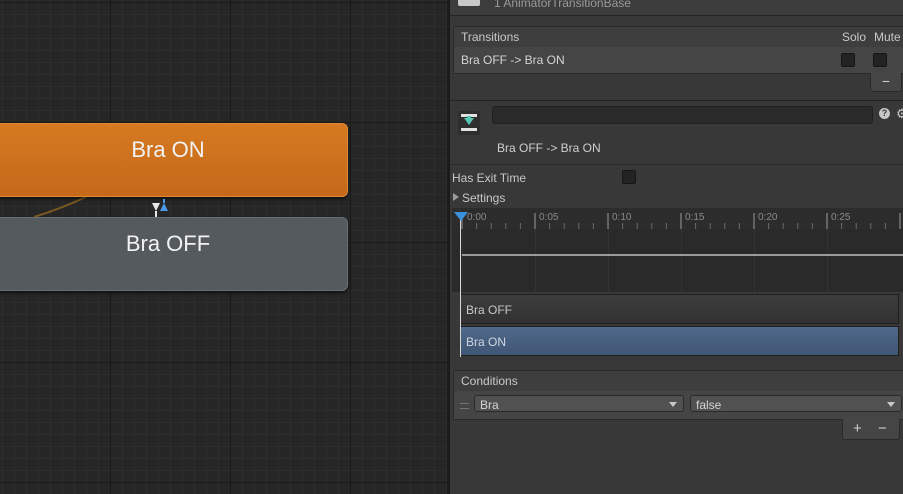 The height and width of the screenshot is (494, 903). Describe the element at coordinates (854, 37) in the screenshot. I see `solo-header: Solo` at that location.